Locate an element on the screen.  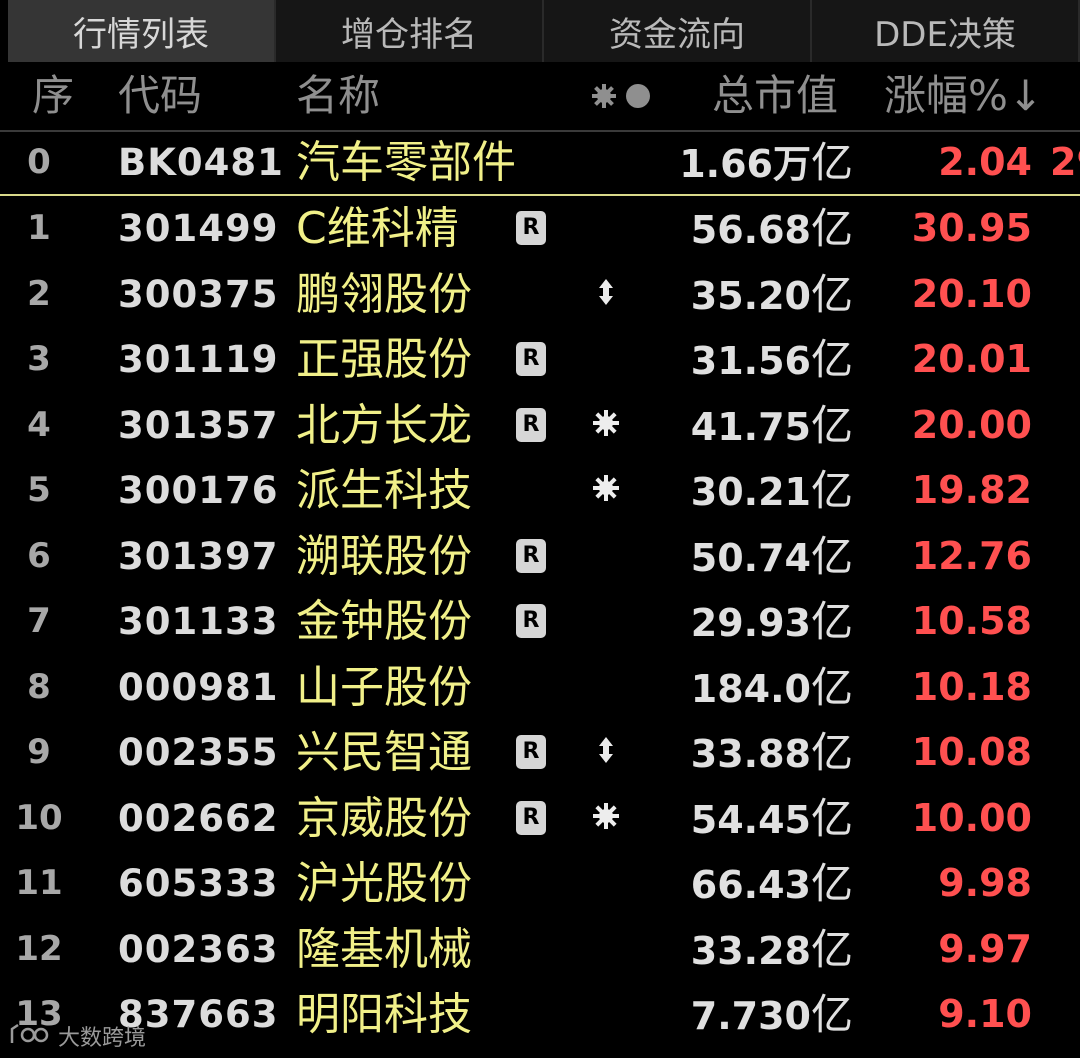
stock-code: 300375 is located at coordinates (198, 294).